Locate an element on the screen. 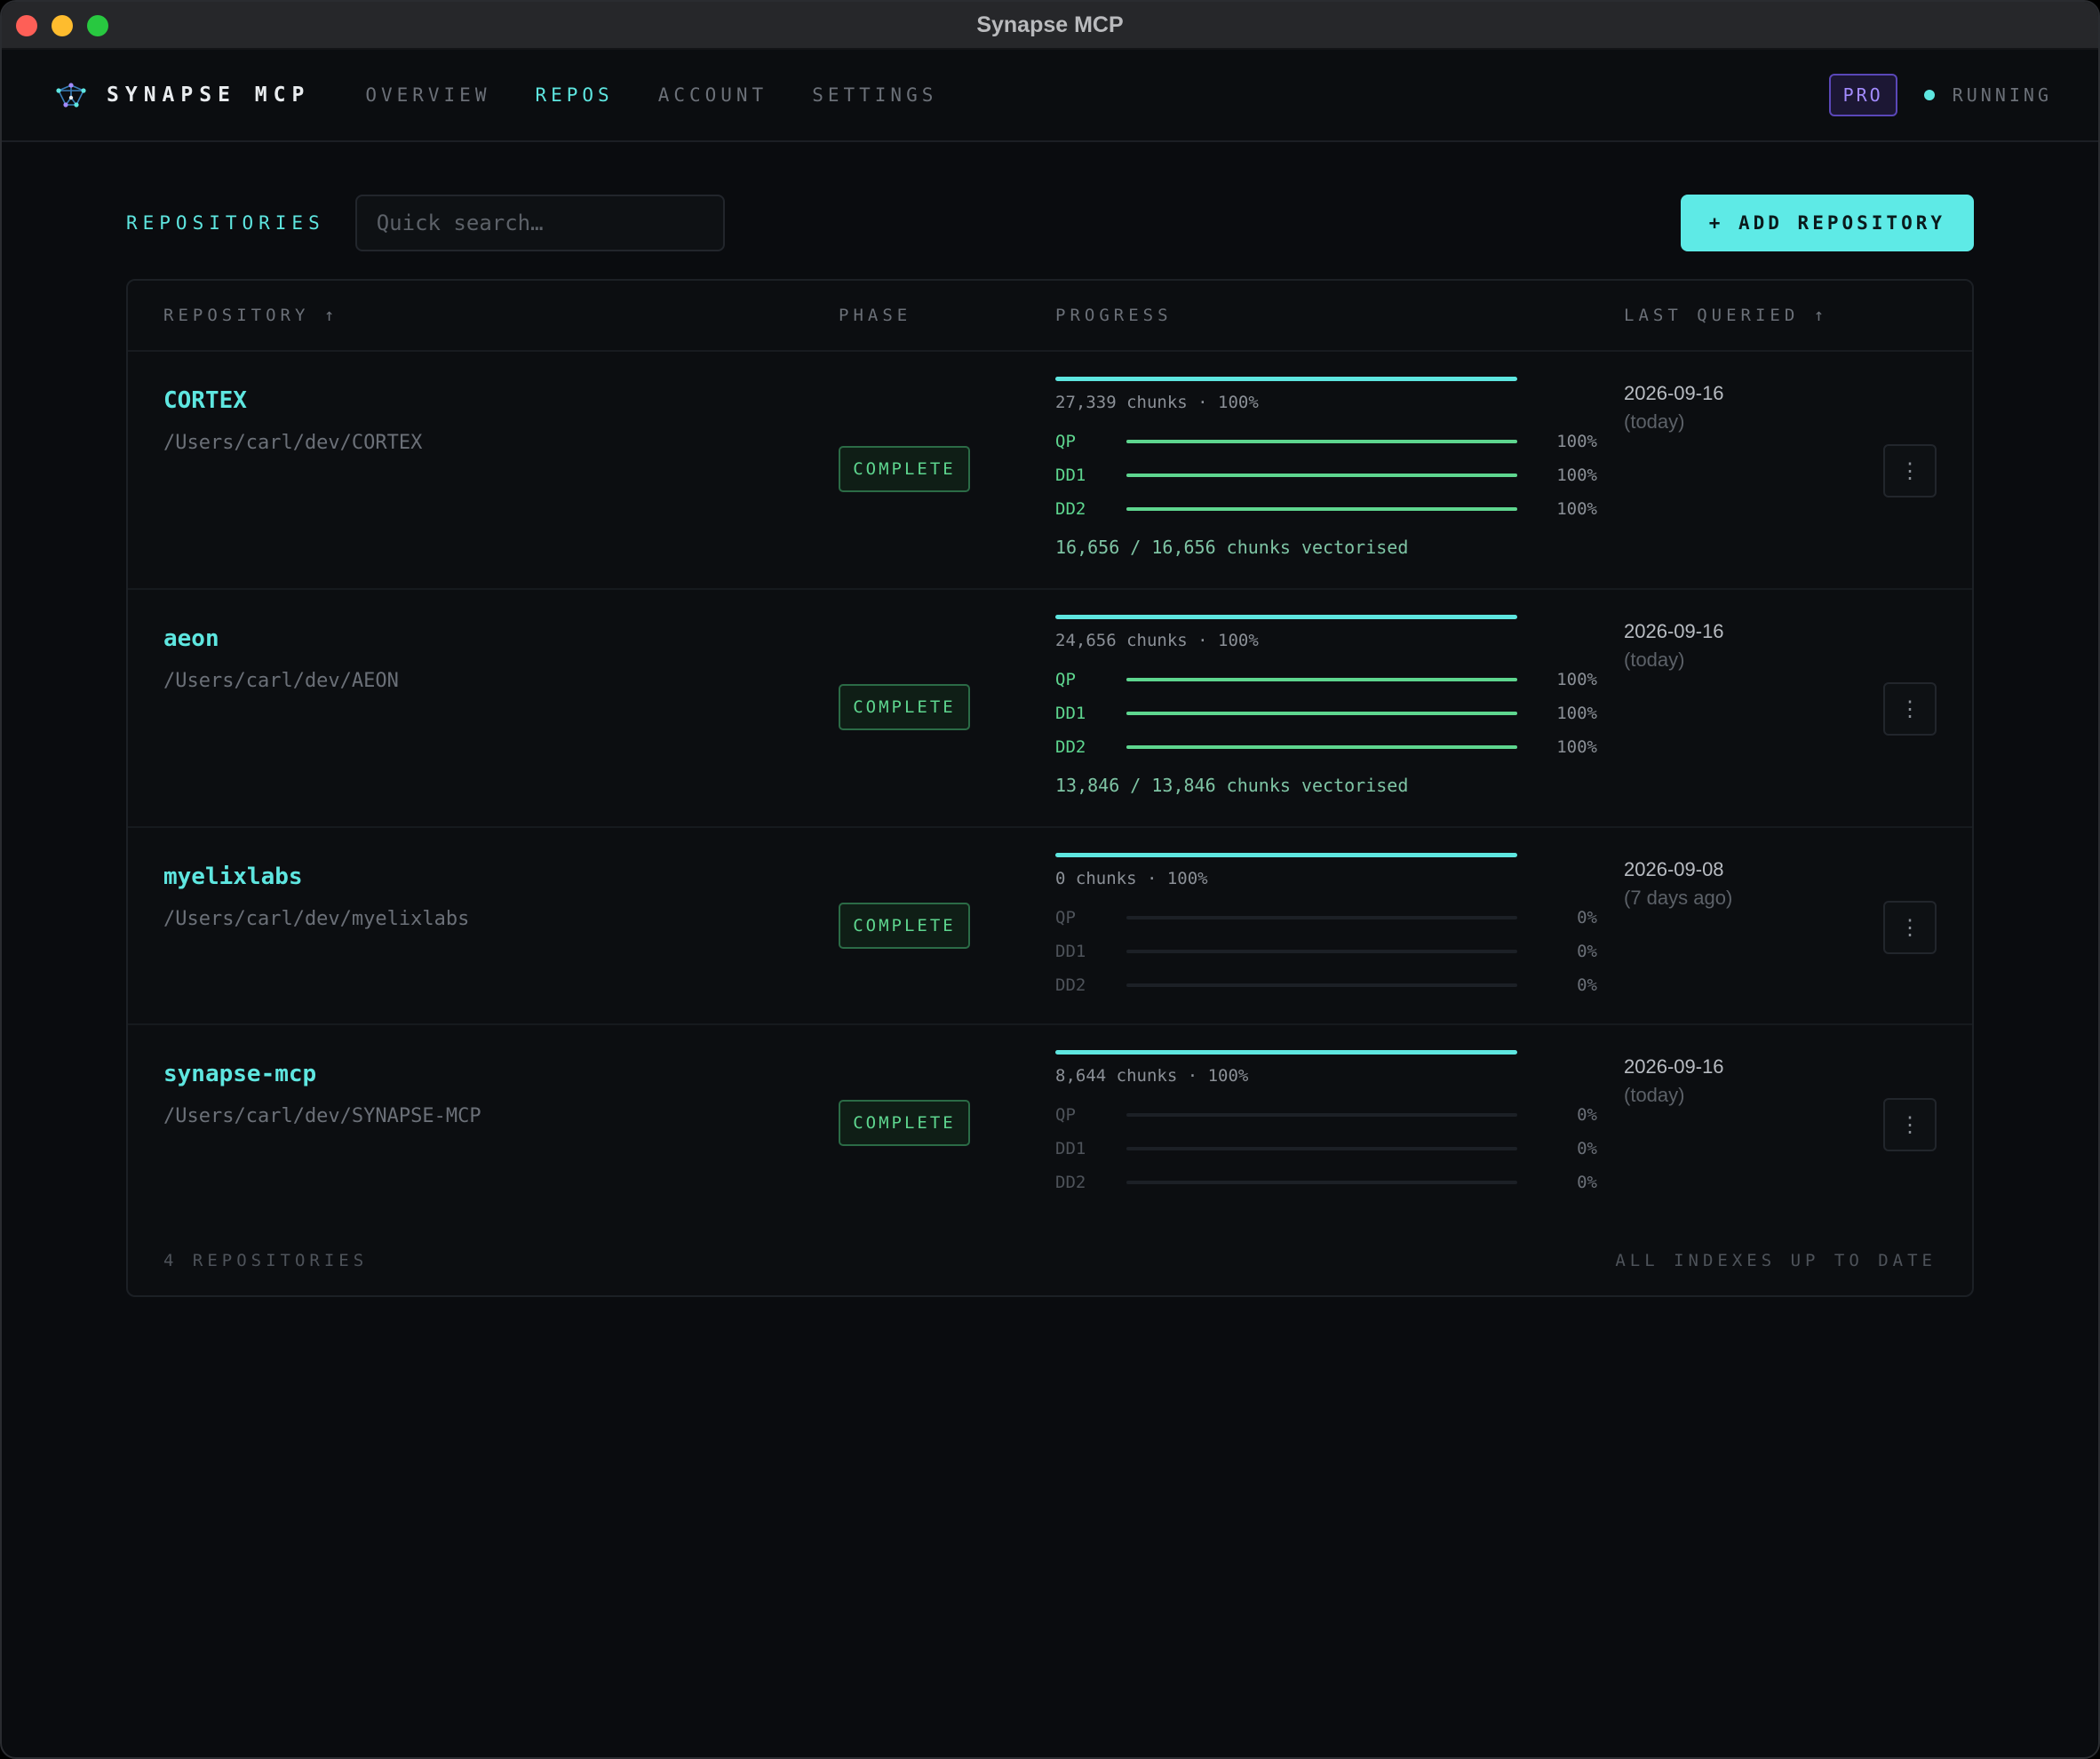  last-queried-date: 2026-09-08 is located at coordinates (1674, 869).